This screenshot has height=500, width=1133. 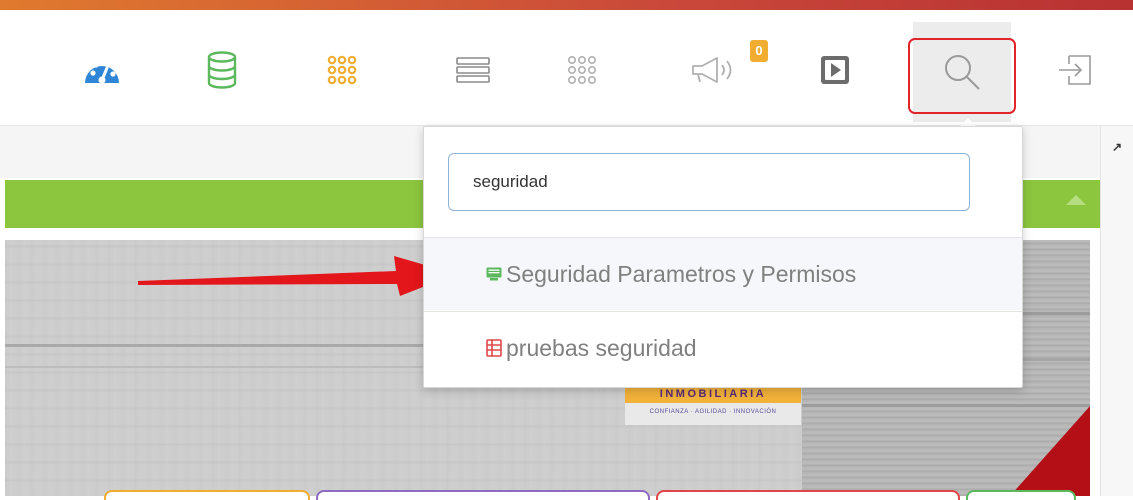 I want to click on database-icon, so click(x=222, y=70).